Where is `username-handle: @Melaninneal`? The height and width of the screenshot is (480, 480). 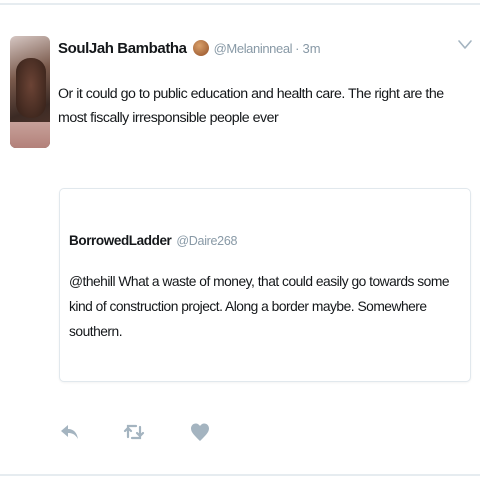 username-handle: @Melaninneal is located at coordinates (253, 48).